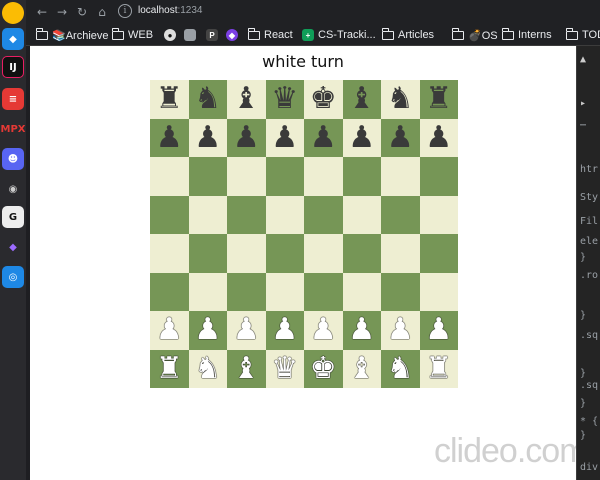  What do you see at coordinates (62, 12) in the screenshot?
I see `forward-icon: →` at bounding box center [62, 12].